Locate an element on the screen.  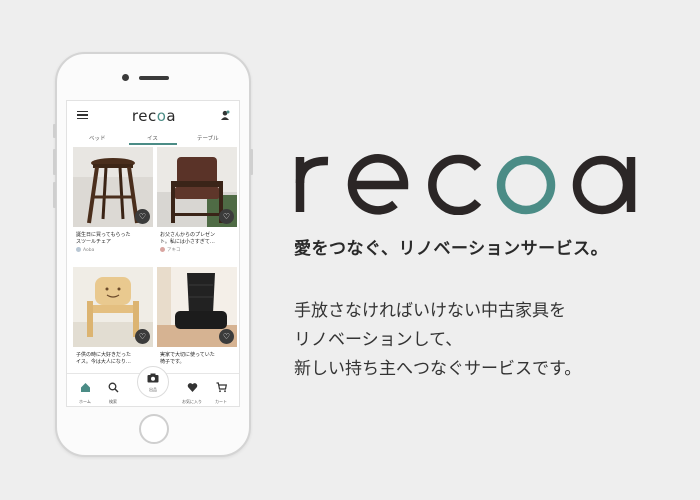
product-image-floor-chair: ♡ is located at coordinates (197, 307).